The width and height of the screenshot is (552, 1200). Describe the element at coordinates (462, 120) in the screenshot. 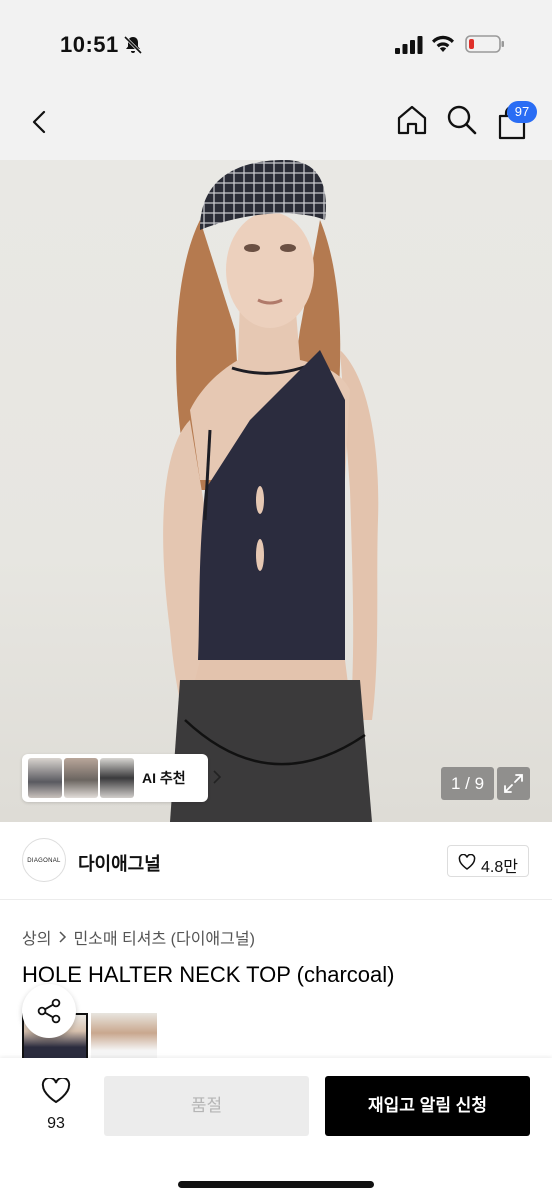

I see `search-icon` at that location.